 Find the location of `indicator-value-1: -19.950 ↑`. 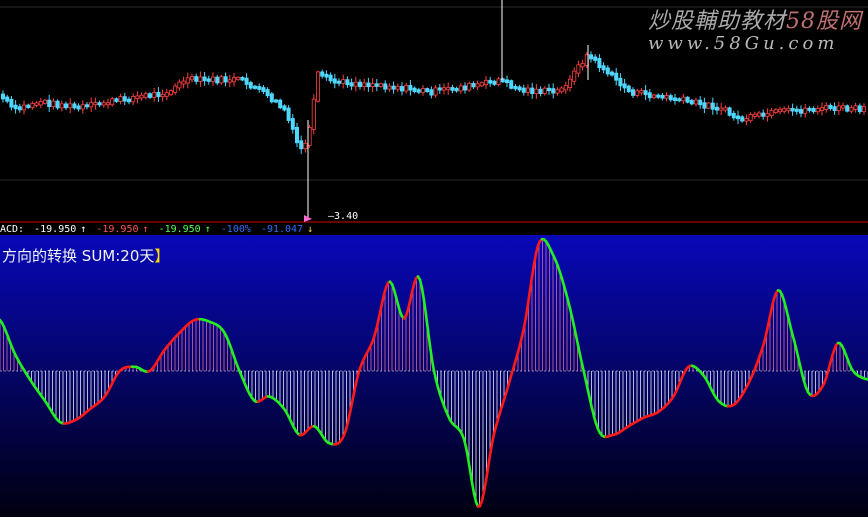

indicator-value-1: -19.950 ↑ is located at coordinates (60, 229).